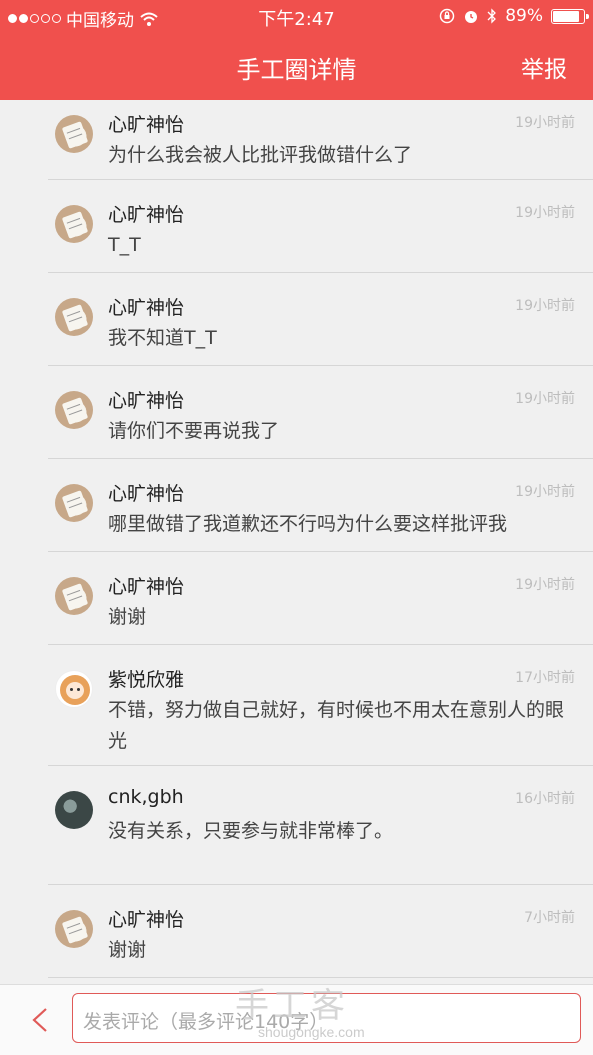 This screenshot has width=593, height=1055. What do you see at coordinates (124, 245) in the screenshot?
I see `comment-text: T_T` at bounding box center [124, 245].